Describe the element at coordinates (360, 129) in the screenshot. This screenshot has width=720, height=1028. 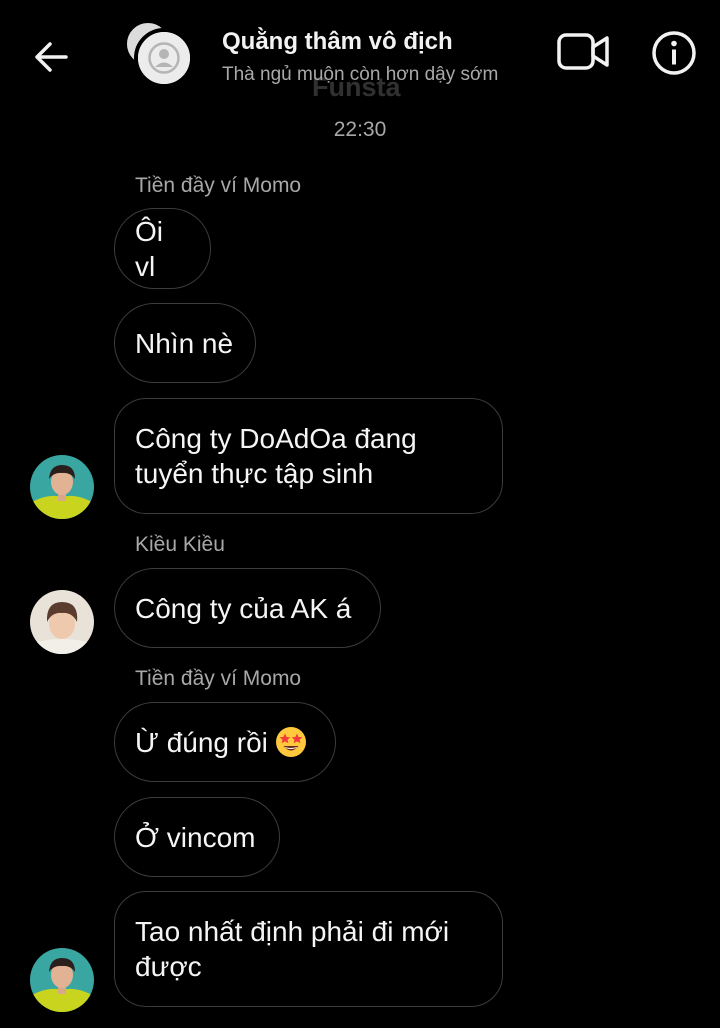
I see `message-timestamp: 22:30` at that location.